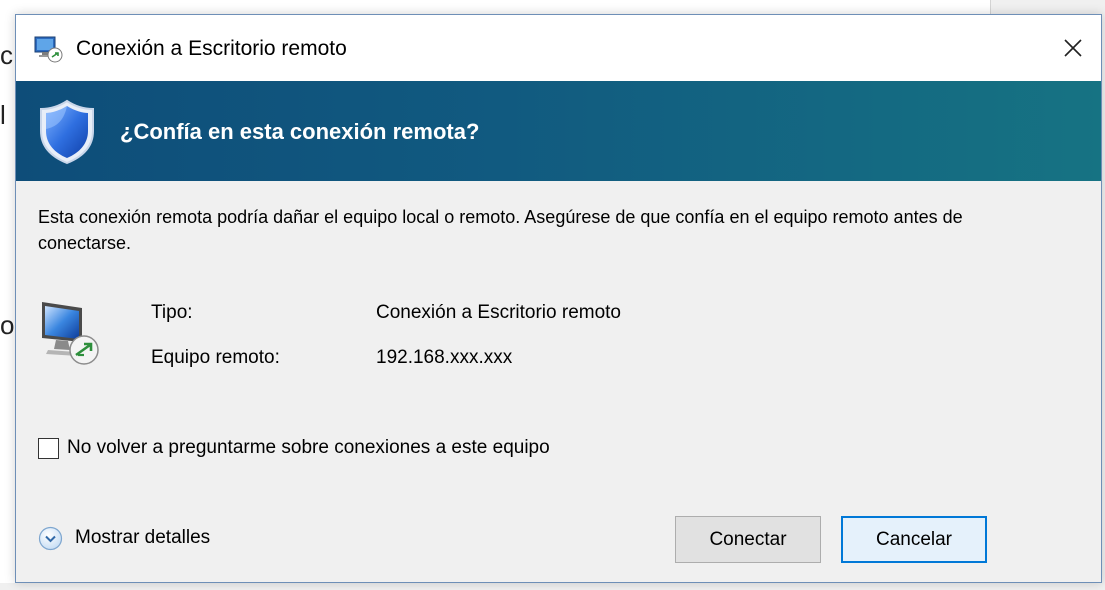 The image size is (1105, 590). I want to click on dont-ask-again-checkbox, so click(48, 448).